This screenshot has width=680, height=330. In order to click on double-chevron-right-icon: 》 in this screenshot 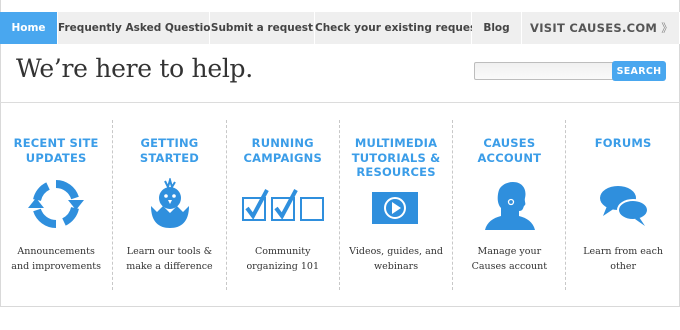, I will do `click(667, 28)`.